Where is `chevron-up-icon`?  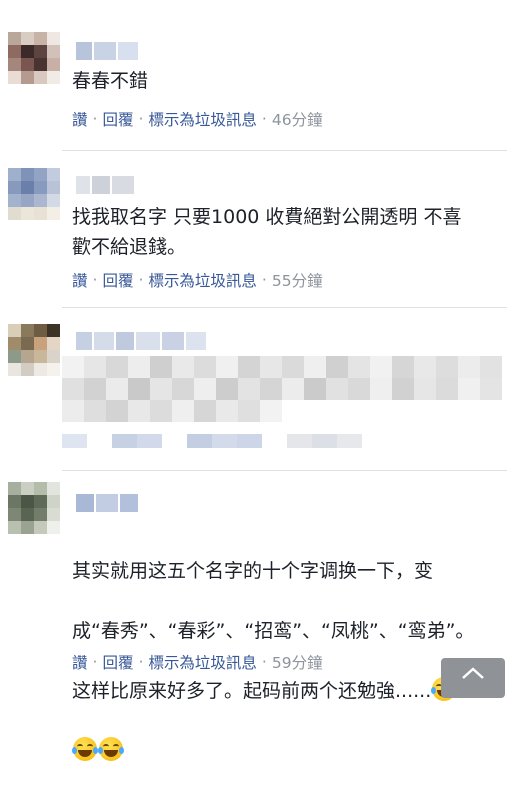 chevron-up-icon is located at coordinates (473, 673).